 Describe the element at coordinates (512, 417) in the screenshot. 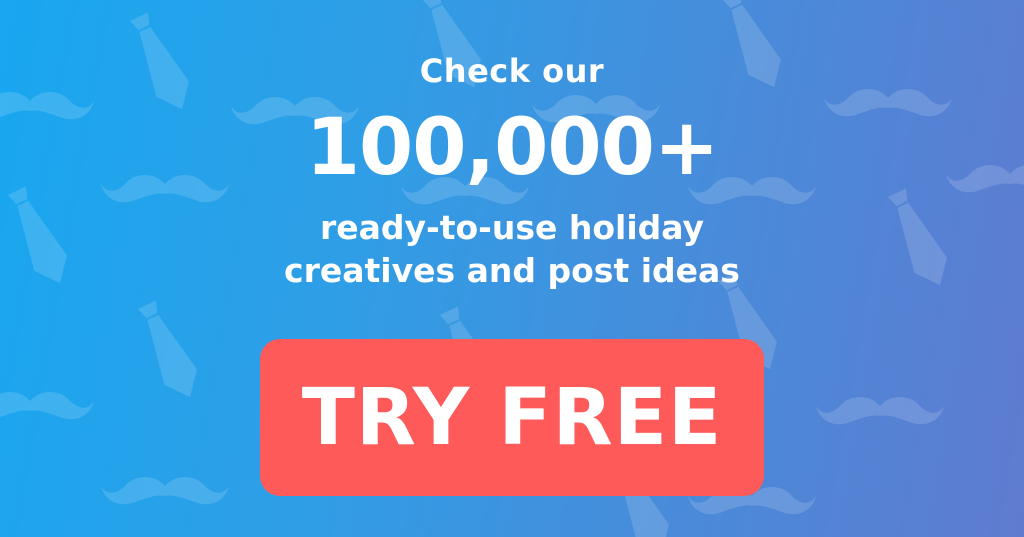

I see `try-free-button: TRY FREE` at that location.